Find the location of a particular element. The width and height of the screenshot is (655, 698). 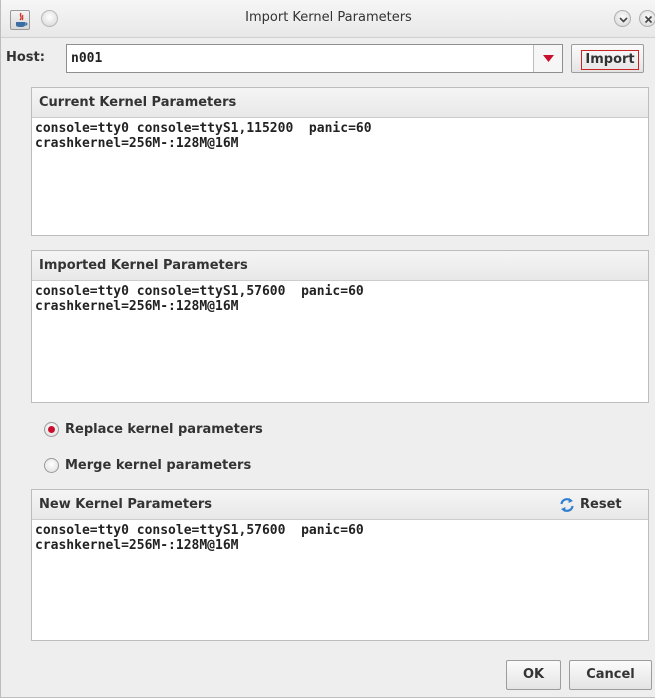

replace-radio-label: Replace kernel parameters is located at coordinates (164, 429).